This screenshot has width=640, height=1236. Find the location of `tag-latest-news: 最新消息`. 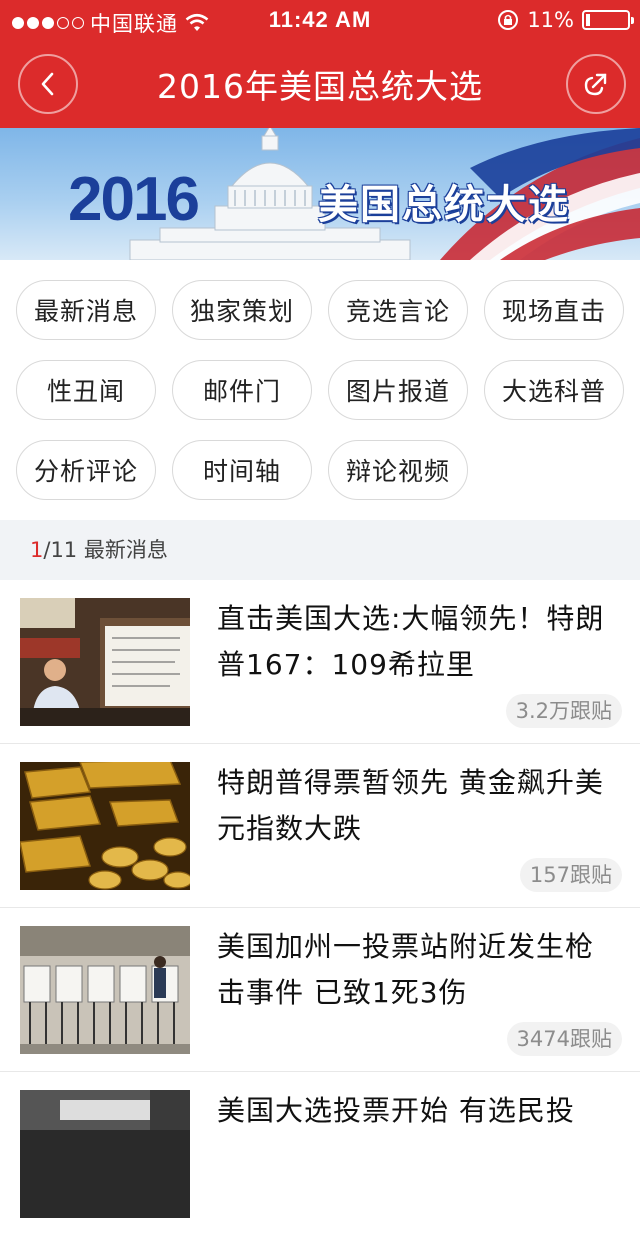

tag-latest-news: 最新消息 is located at coordinates (86, 310).